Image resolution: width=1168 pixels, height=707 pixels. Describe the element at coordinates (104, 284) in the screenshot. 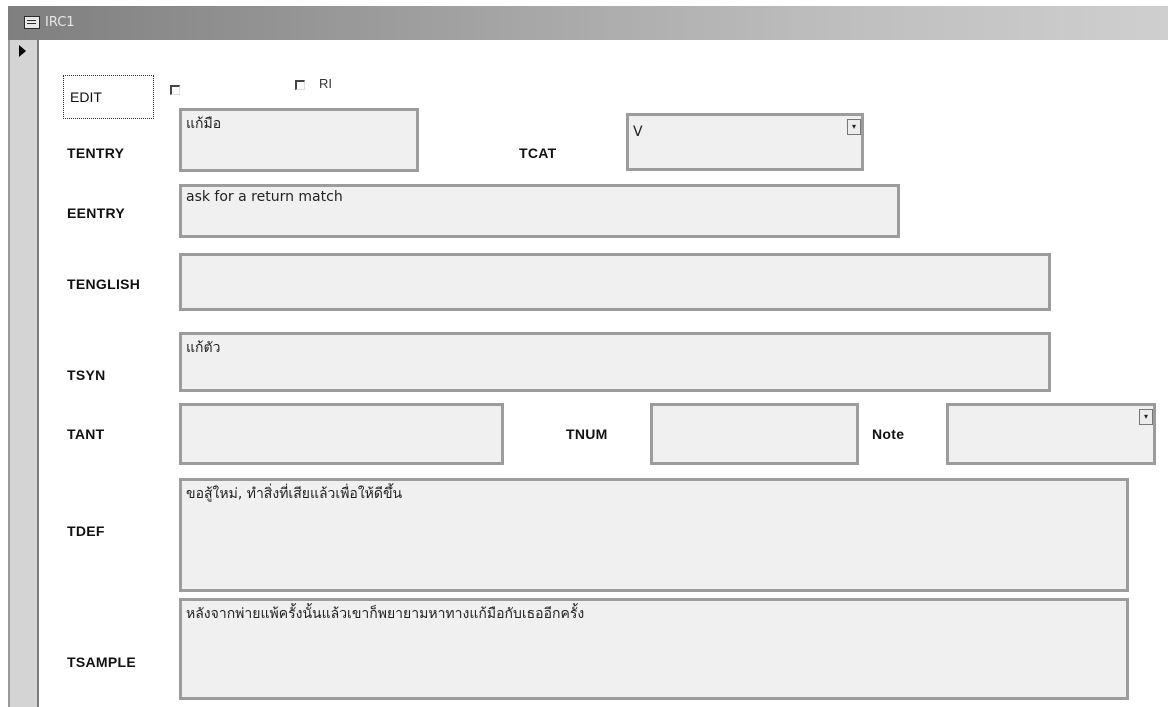

I see `tenglish-label: TENGLISH` at that location.